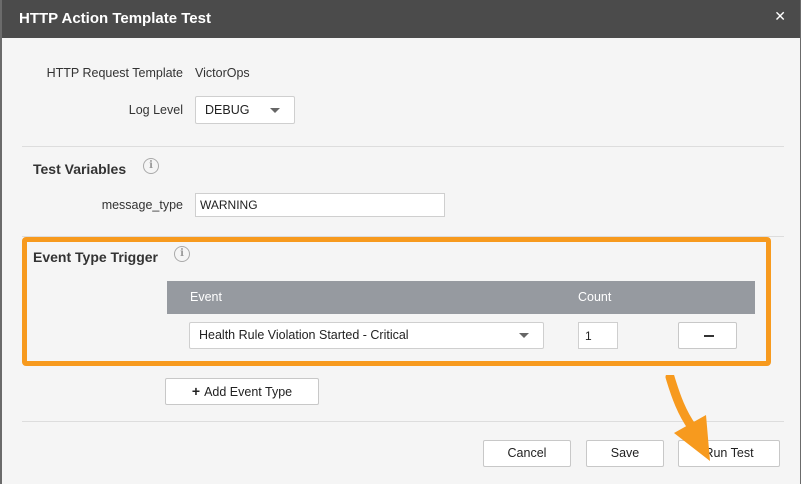 The height and width of the screenshot is (484, 801). What do you see at coordinates (687, 418) in the screenshot?
I see `annotation-arrow` at bounding box center [687, 418].